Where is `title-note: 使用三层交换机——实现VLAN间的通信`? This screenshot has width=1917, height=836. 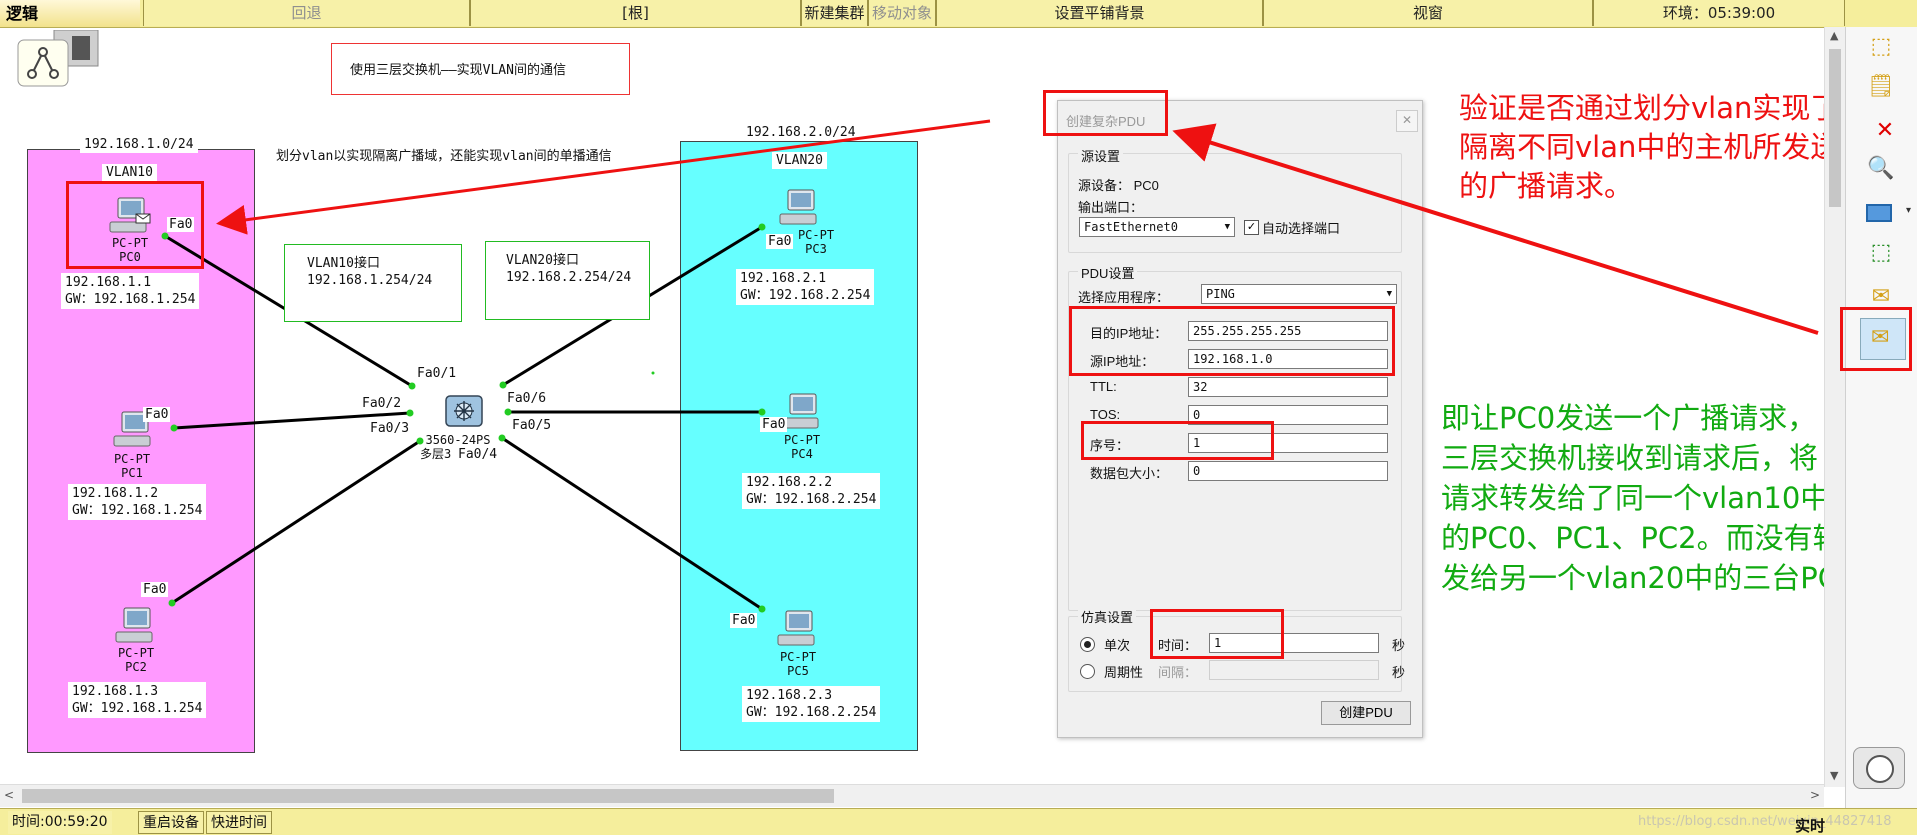
title-note: 使用三层交换机——实现VLAN间的通信 is located at coordinates (480, 69).